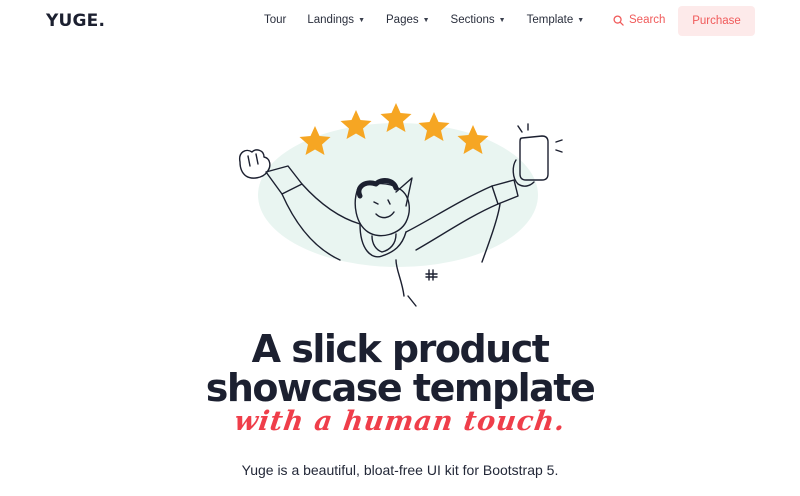 The height and width of the screenshot is (496, 800). I want to click on nav-item-tour: Tour, so click(275, 20).